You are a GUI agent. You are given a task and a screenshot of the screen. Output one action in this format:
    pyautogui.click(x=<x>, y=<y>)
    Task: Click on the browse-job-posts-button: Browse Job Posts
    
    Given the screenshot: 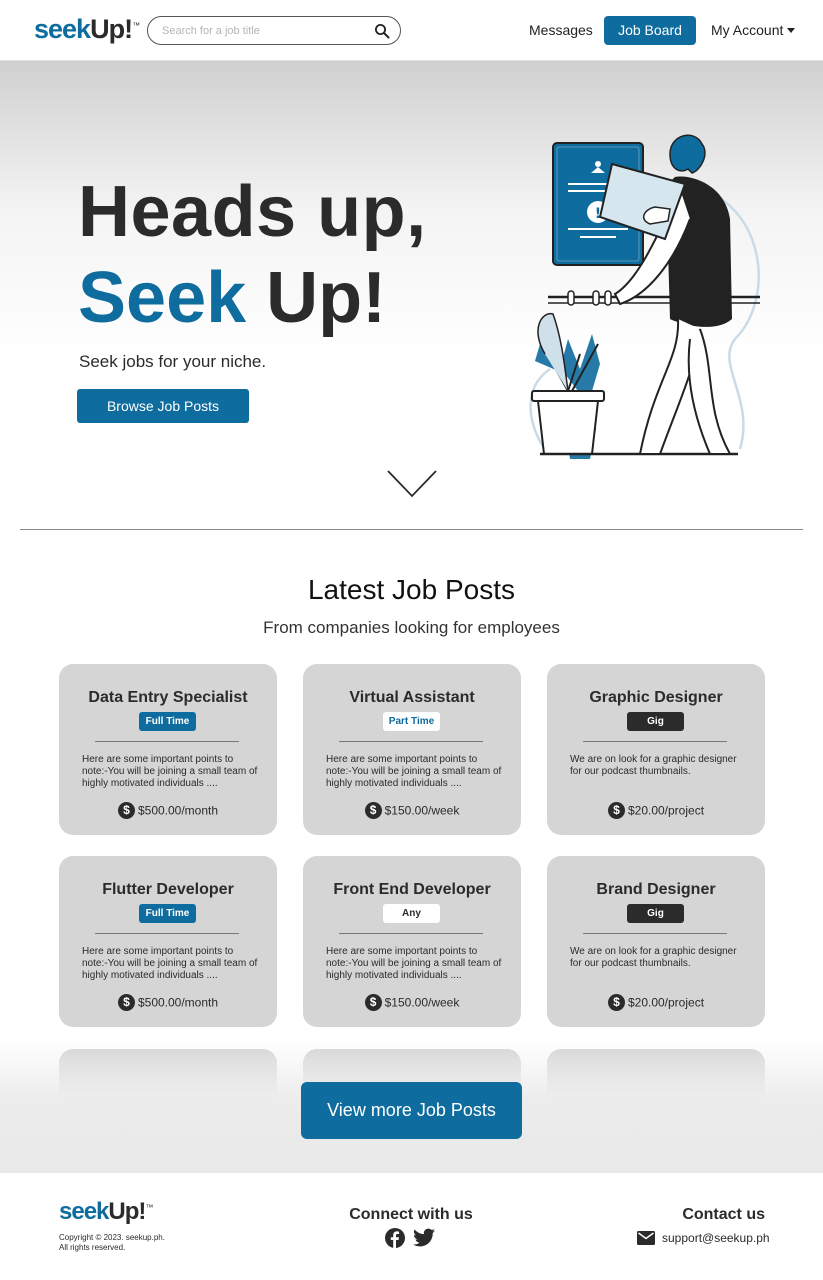 What is the action you would take?
    pyautogui.click(x=163, y=406)
    